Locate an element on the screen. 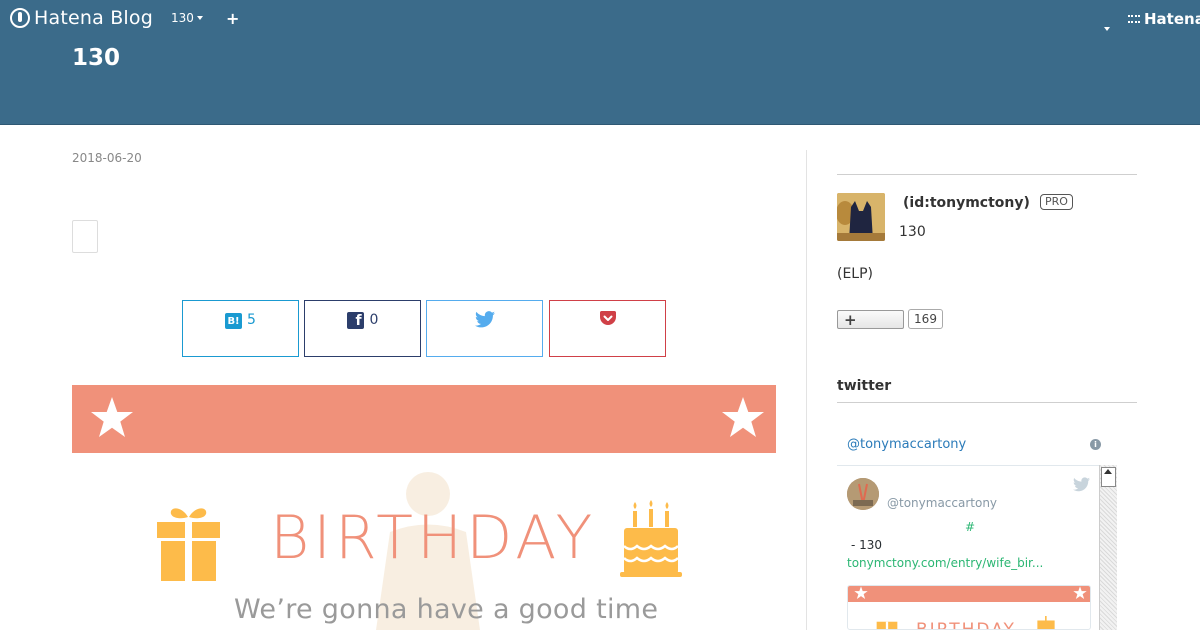  twitter-timeline-handle: @tonymaccartony is located at coordinates (906, 444).